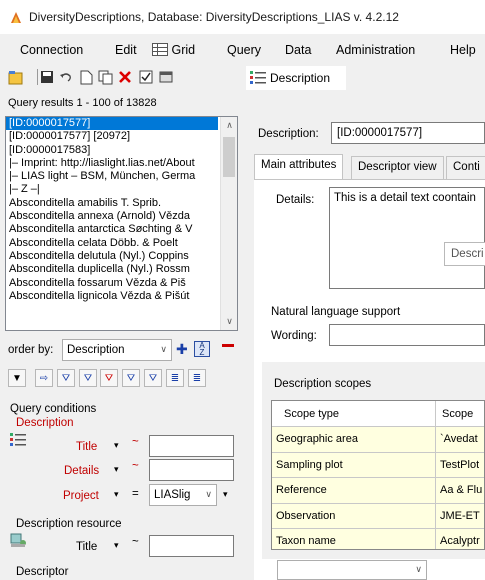  I want to click on scope-type-cell: Observation, so click(305, 516).